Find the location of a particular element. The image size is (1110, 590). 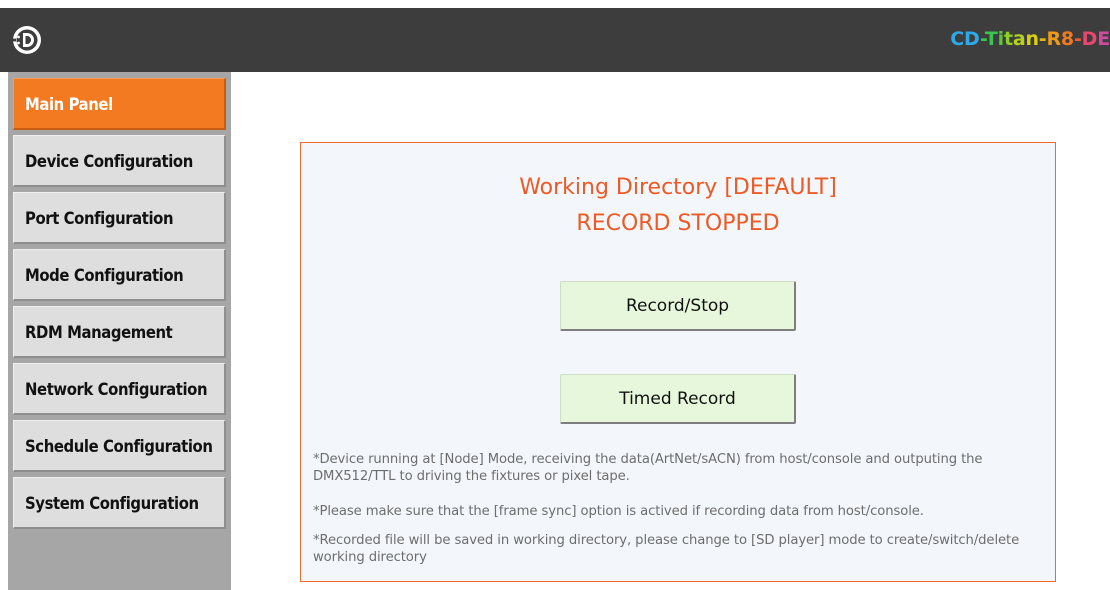

cd-logo-icon is located at coordinates (27, 40).